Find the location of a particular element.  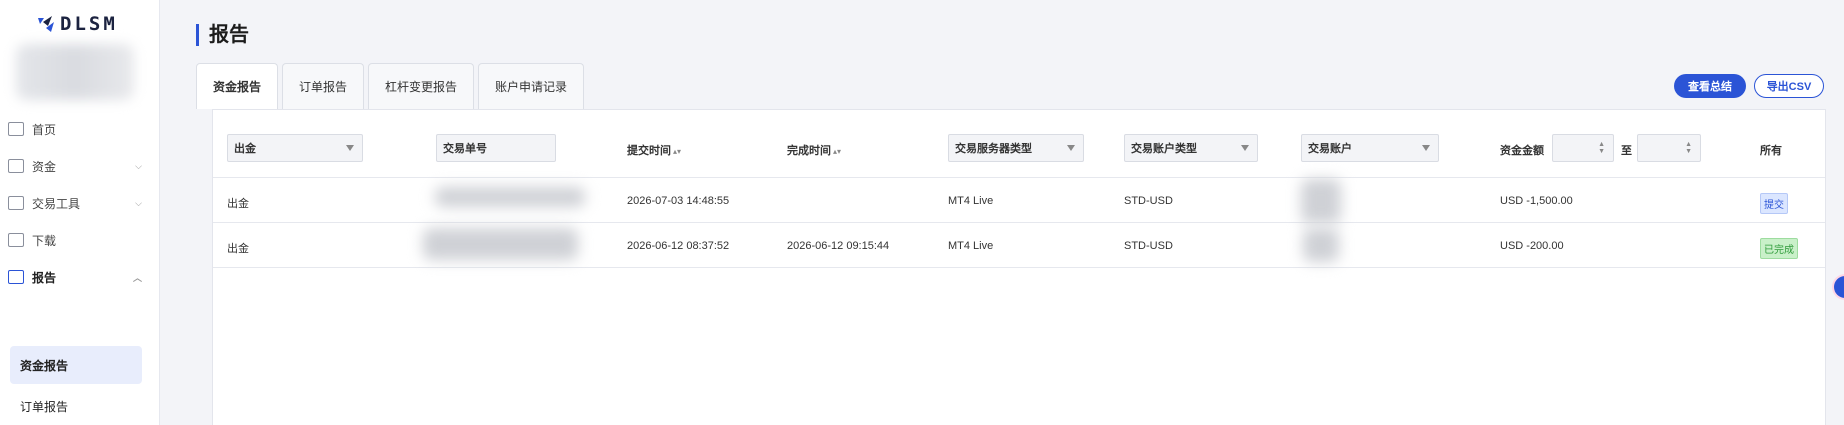

download-icon is located at coordinates (16, 240).